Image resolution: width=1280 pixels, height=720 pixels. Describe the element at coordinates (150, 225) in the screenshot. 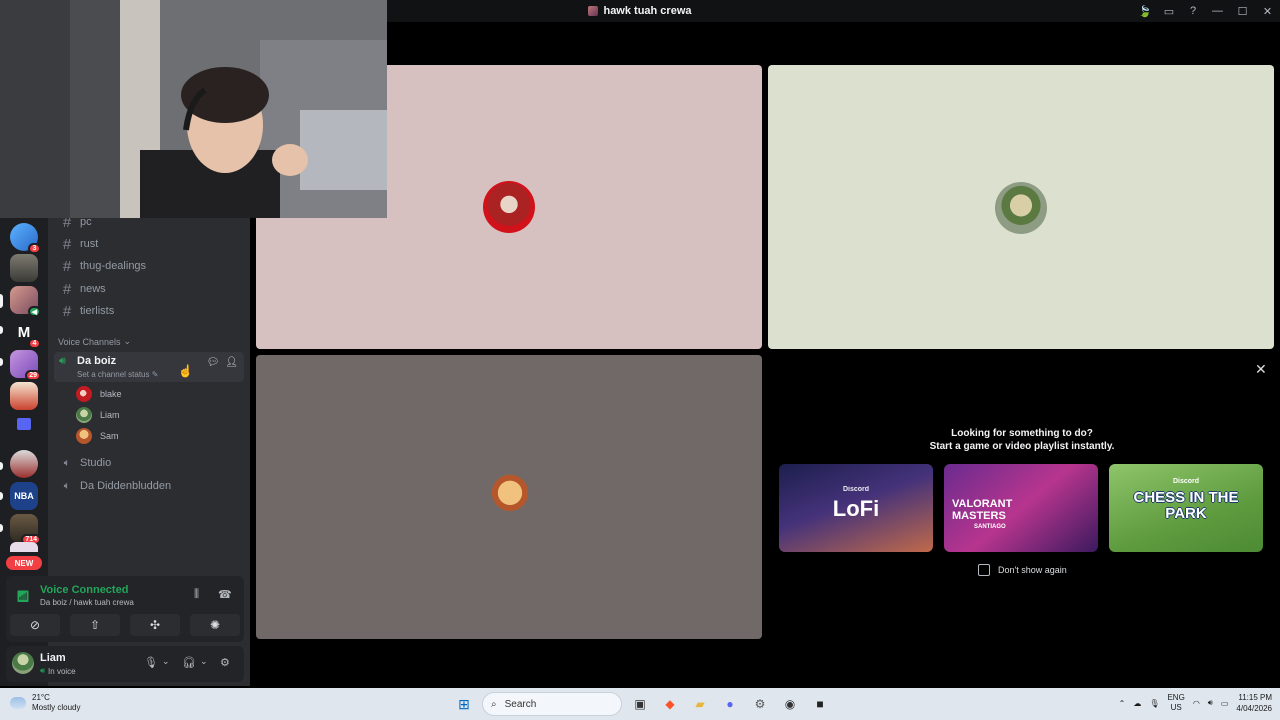

I see `channel-pc: # pc` at that location.